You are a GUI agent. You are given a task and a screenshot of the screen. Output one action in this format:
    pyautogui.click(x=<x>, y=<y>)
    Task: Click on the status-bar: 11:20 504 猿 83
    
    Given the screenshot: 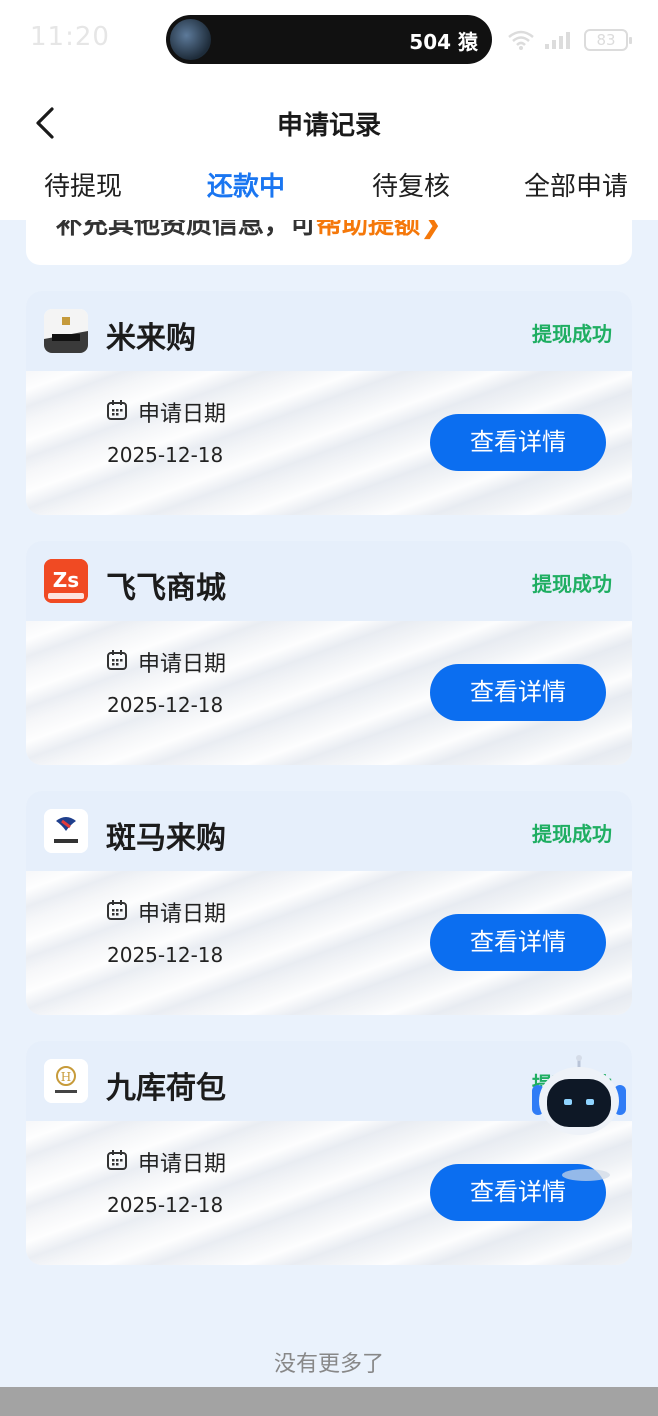 What is the action you would take?
    pyautogui.click(x=329, y=40)
    